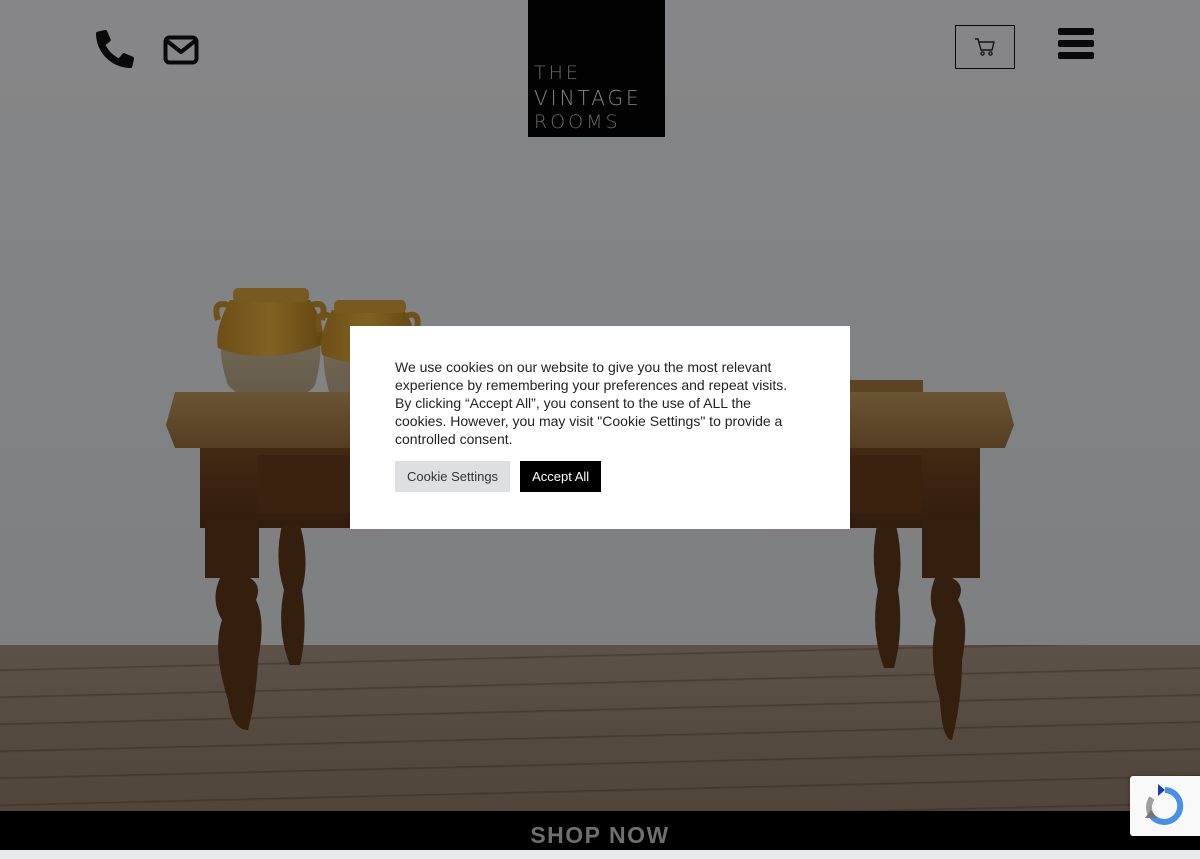  I want to click on accept-all-button: Accept All, so click(561, 476).